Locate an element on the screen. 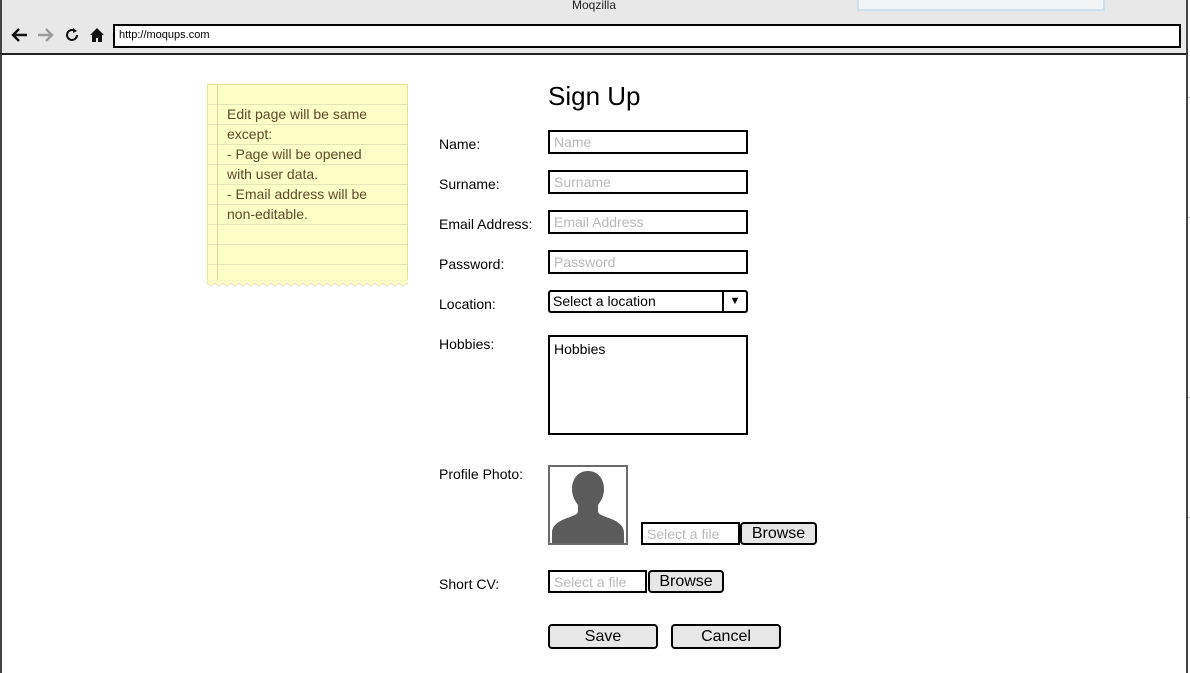 Image resolution: width=1190 pixels, height=673 pixels. cancel-button: Cancel is located at coordinates (726, 636).